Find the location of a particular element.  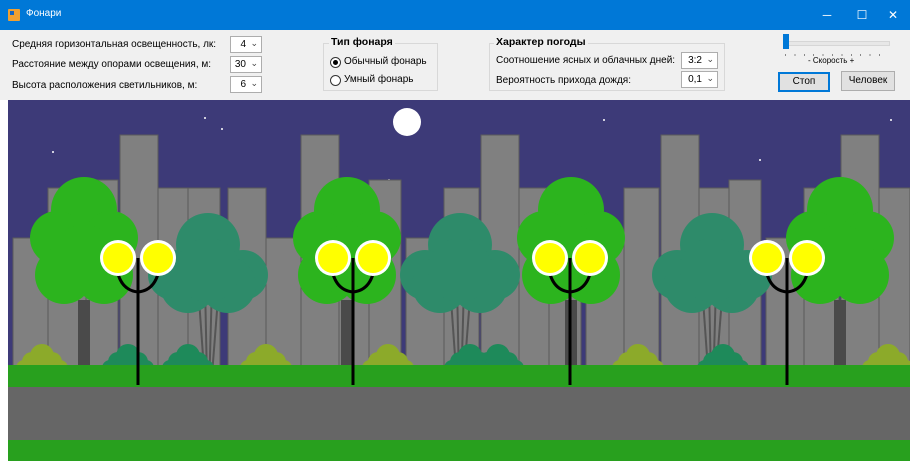

window-title: Фонари is located at coordinates (44, 13).